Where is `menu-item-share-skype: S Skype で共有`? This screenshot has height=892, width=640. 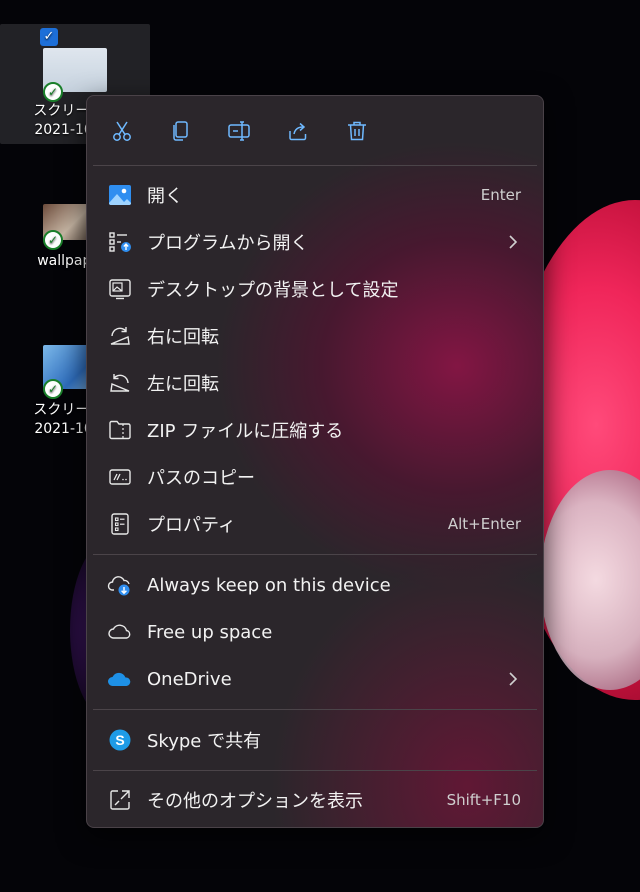
menu-item-share-skype: S Skype で共有 is located at coordinates (315, 740).